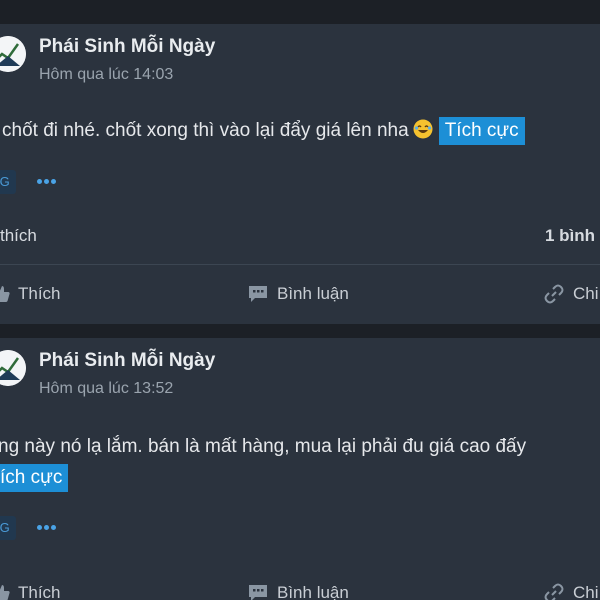  I want to click on divider, so click(300, 264).